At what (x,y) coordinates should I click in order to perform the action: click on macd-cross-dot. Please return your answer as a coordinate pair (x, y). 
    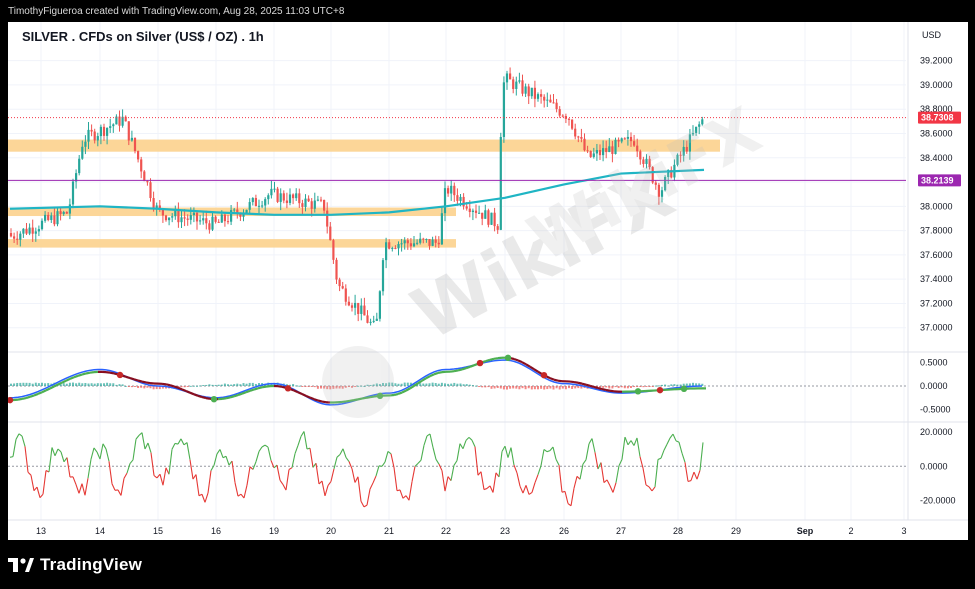
    Looking at the image, I should click on (660, 390).